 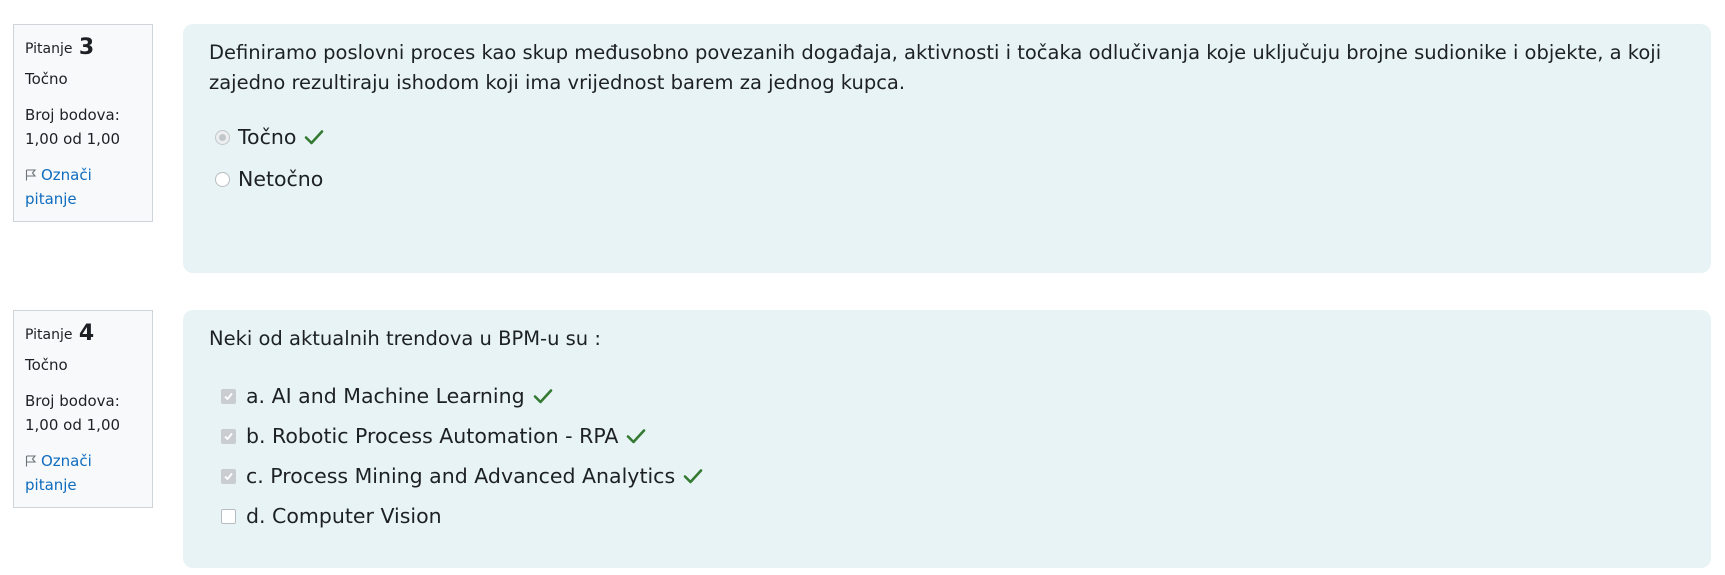 What do you see at coordinates (344, 516) in the screenshot?
I see `answer-label: d. Computer Vision` at bounding box center [344, 516].